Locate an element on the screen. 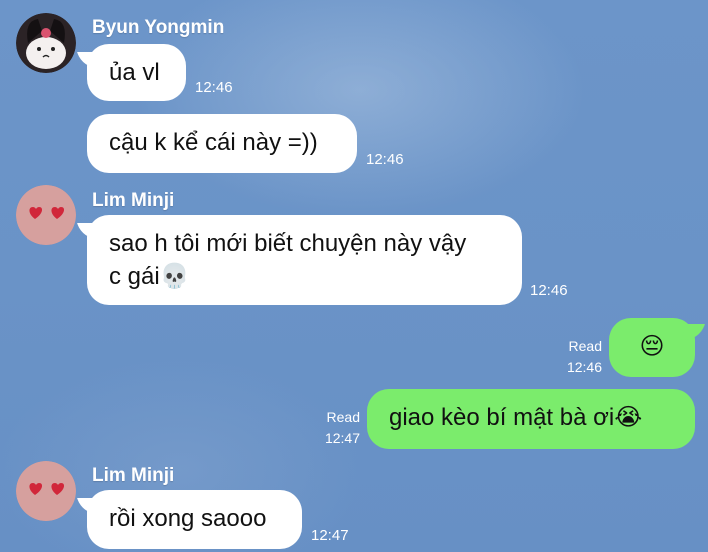  message-bubble: 😔 is located at coordinates (652, 347).